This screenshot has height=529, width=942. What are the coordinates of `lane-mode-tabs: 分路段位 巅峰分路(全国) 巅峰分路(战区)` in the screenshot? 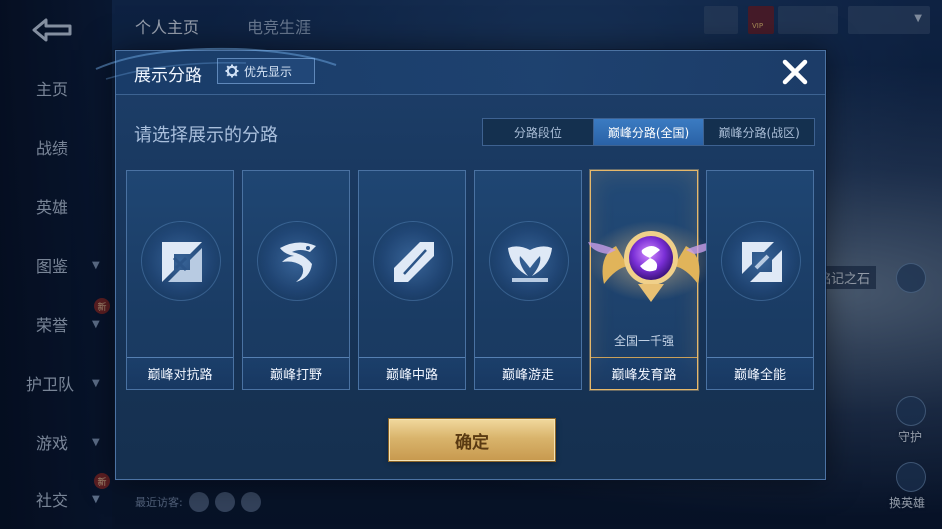 It's located at (648, 132).